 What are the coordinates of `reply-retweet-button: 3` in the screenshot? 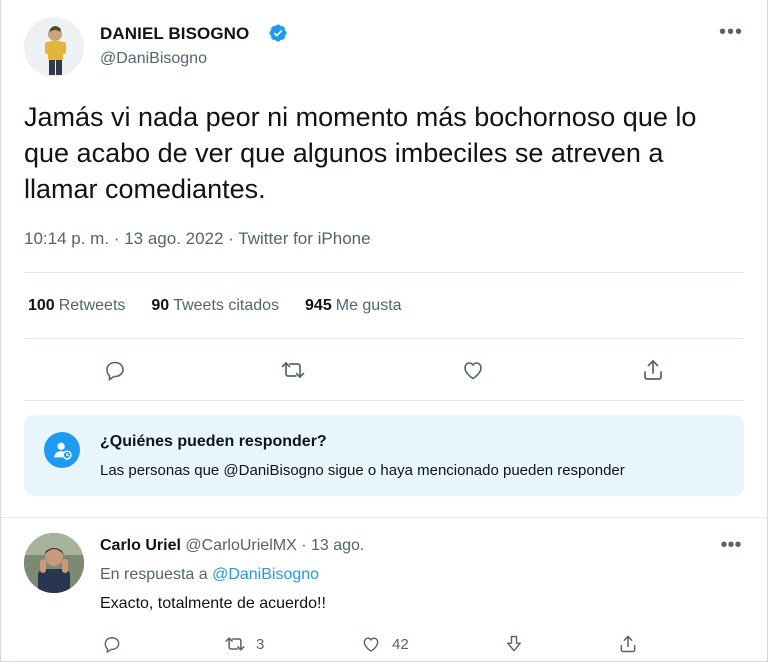 It's located at (244, 644).